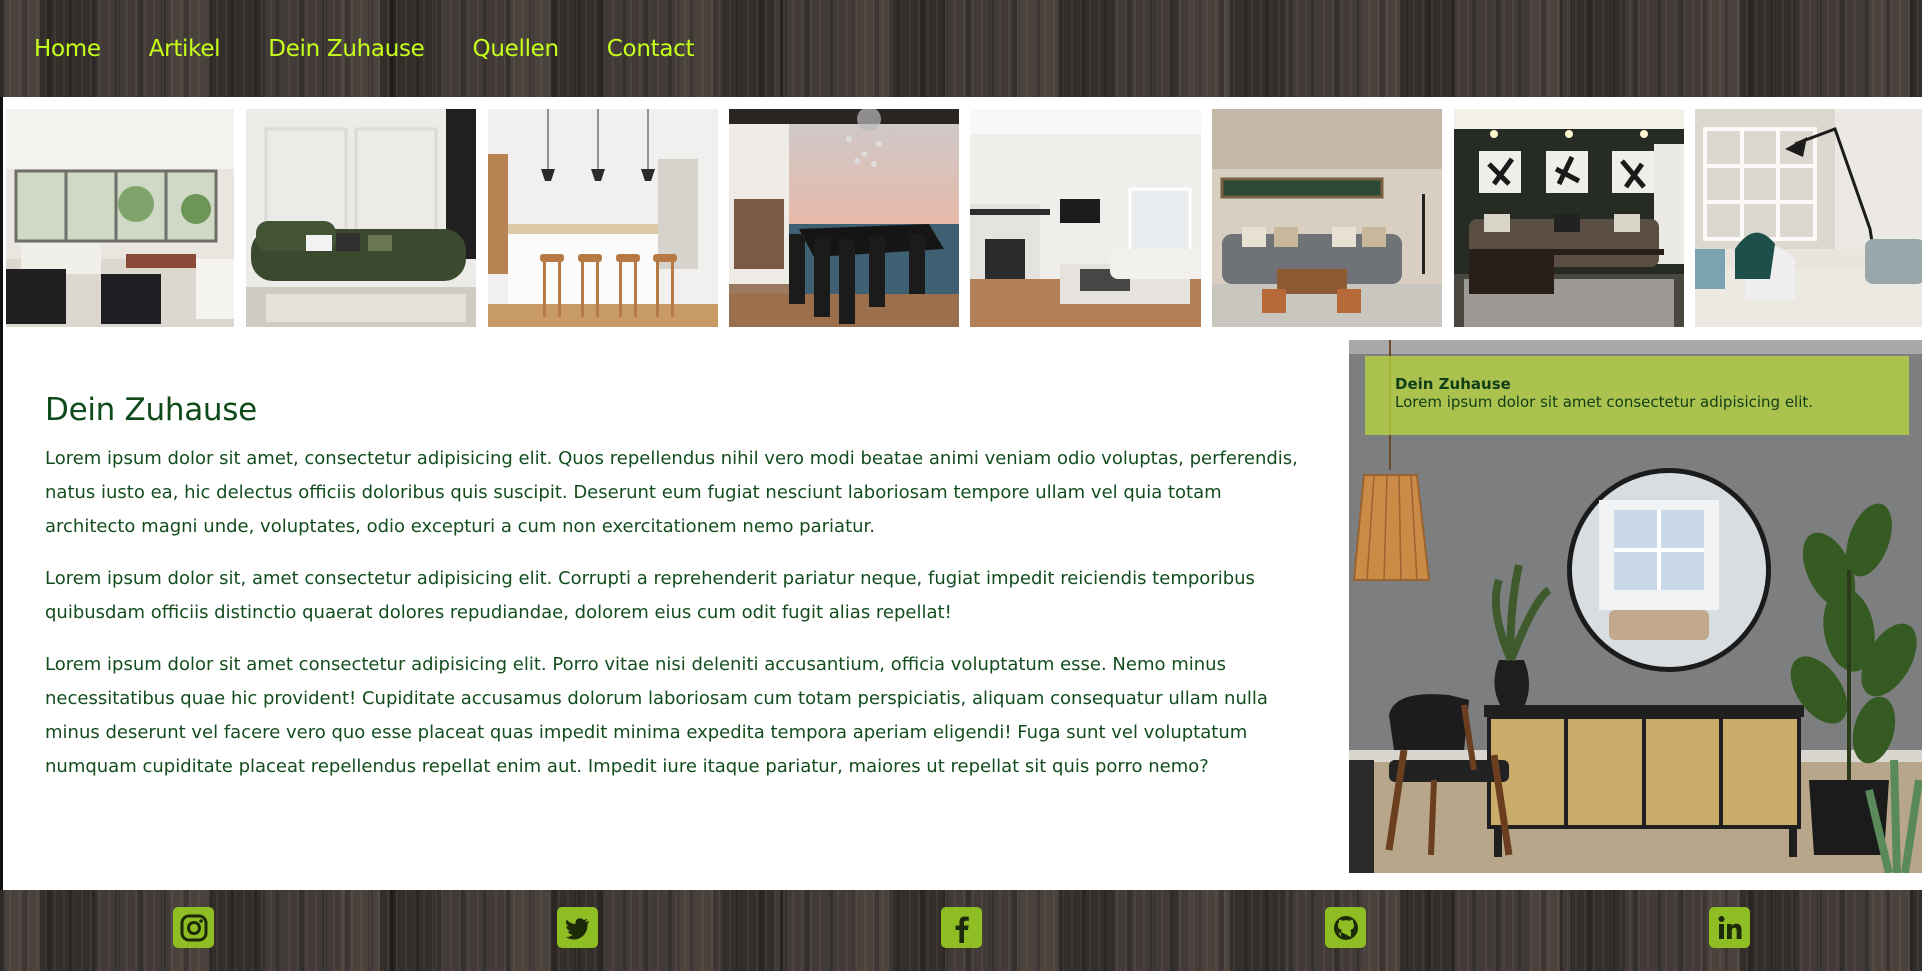 The image size is (1922, 971). What do you see at coordinates (1327, 218) in the screenshot?
I see `gallery-image-grey-sofa` at bounding box center [1327, 218].